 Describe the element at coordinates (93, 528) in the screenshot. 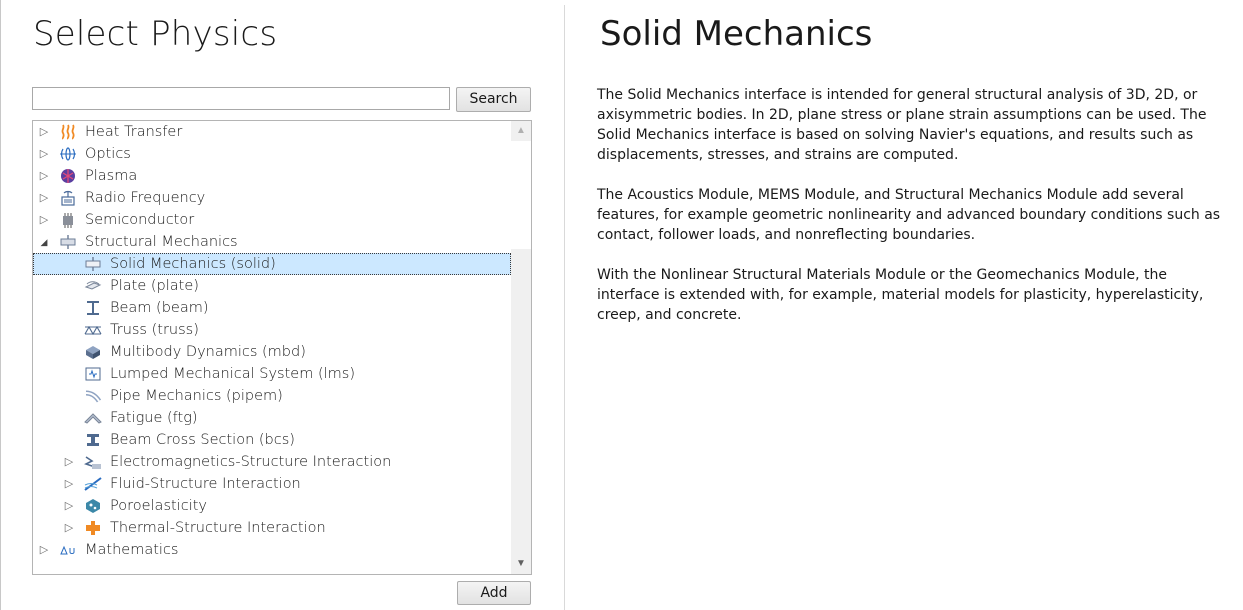

I see `thermal-structure-icon` at that location.